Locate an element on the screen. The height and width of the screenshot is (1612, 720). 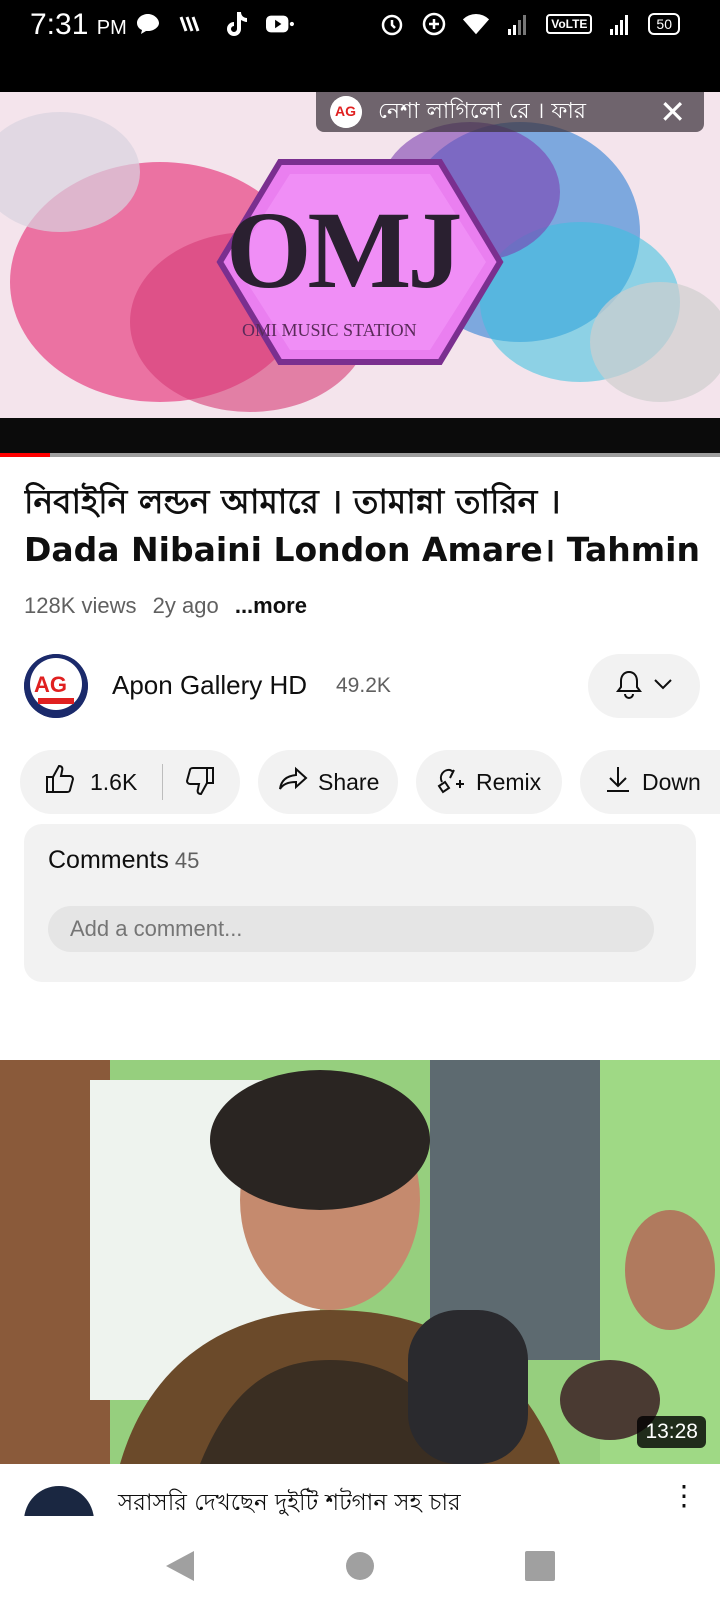
now-playing-avatar: AG is located at coordinates (346, 112).